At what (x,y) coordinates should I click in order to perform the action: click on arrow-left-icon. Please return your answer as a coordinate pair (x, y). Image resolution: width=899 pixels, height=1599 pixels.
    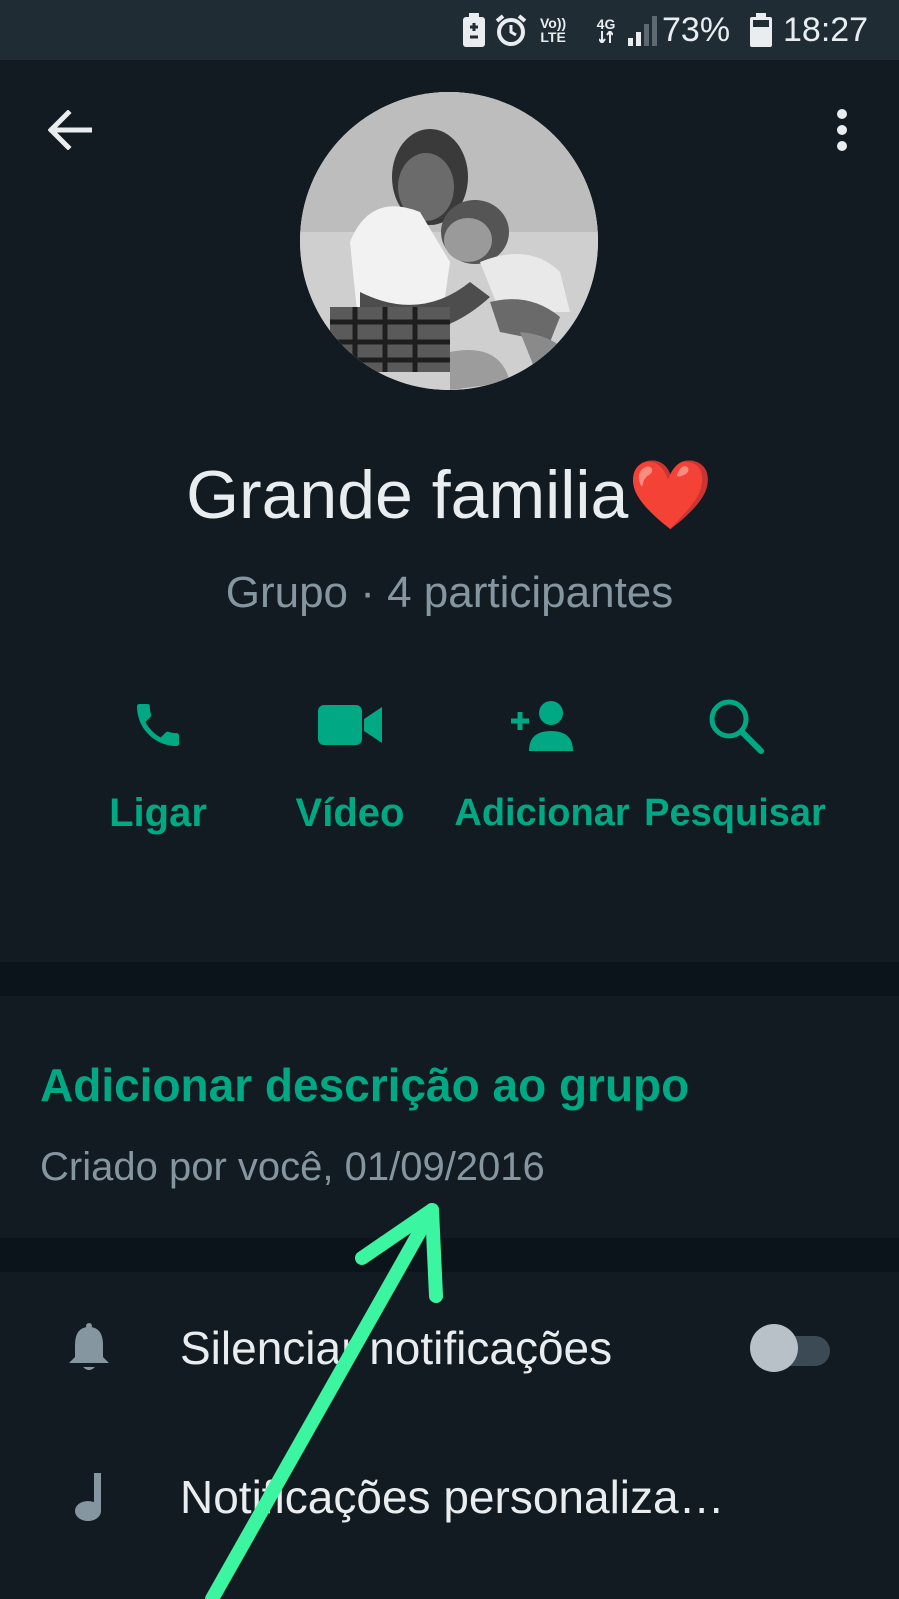
    Looking at the image, I should click on (70, 130).